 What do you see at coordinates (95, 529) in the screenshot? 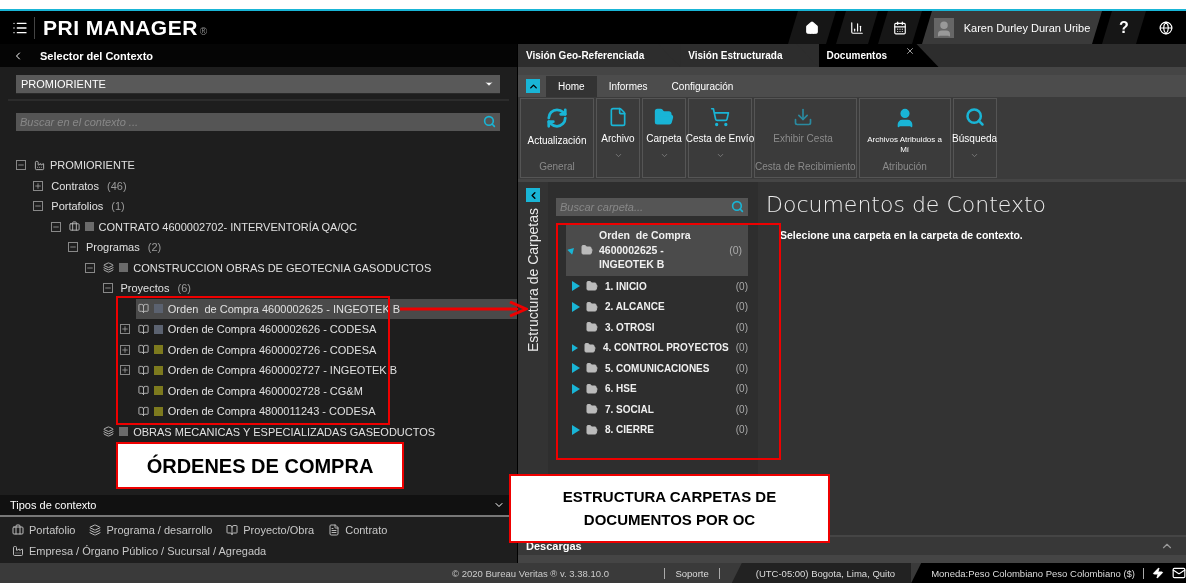
I see `layers-icon` at bounding box center [95, 529].